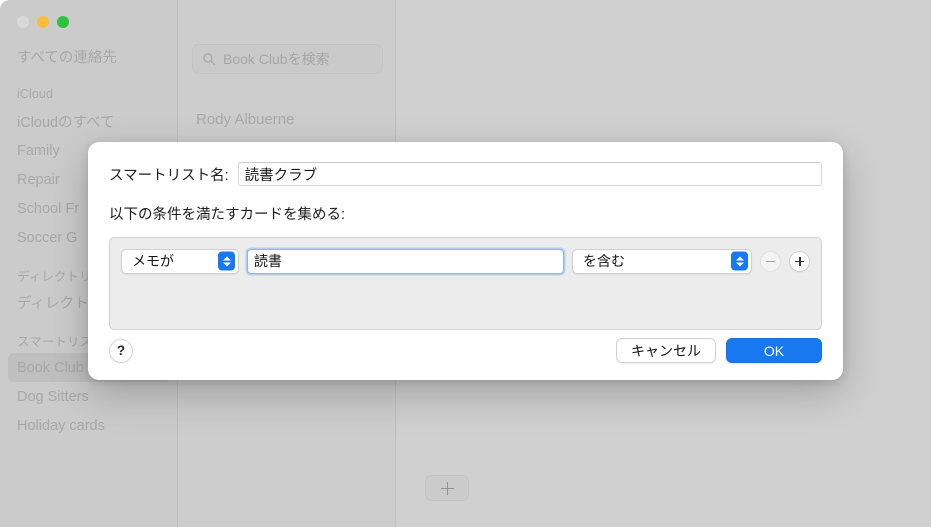 Image resolution: width=931 pixels, height=527 pixels. Describe the element at coordinates (89, 425) in the screenshot. I see `sidebar-item-holiday-cards: Holiday cards` at that location.